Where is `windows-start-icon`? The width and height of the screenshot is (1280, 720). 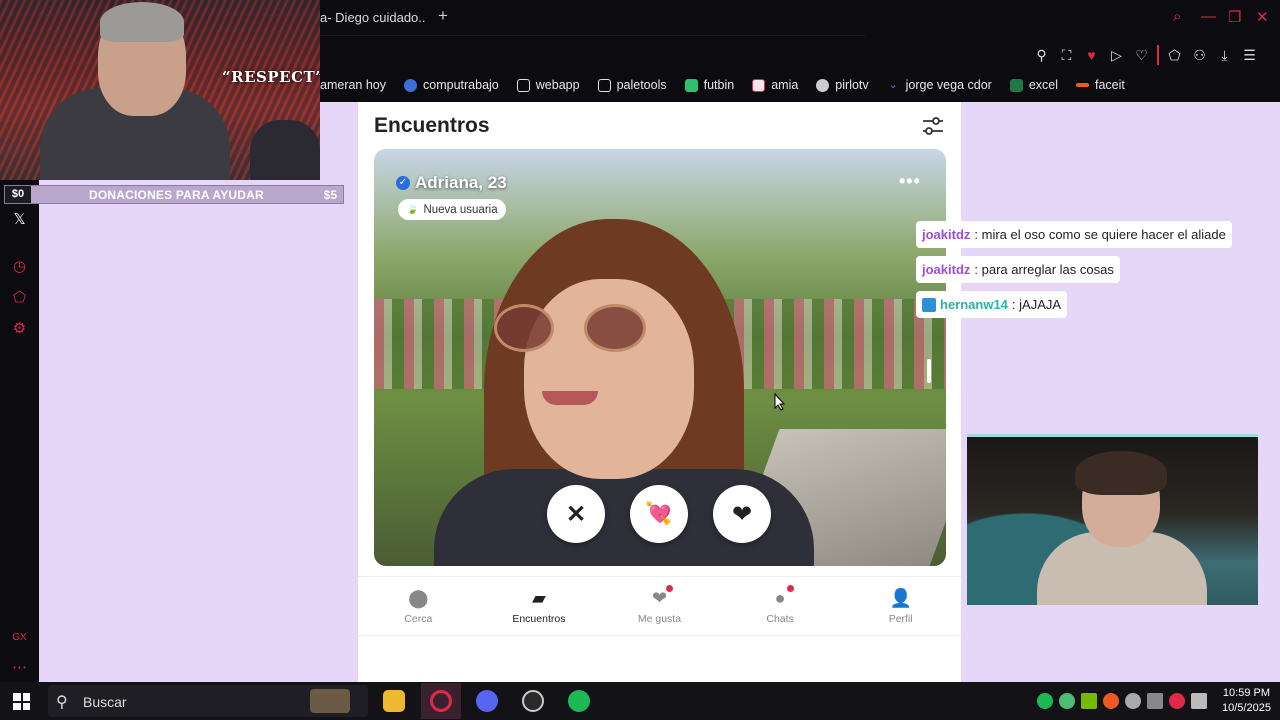
windows-start-icon is located at coordinates (21, 701).